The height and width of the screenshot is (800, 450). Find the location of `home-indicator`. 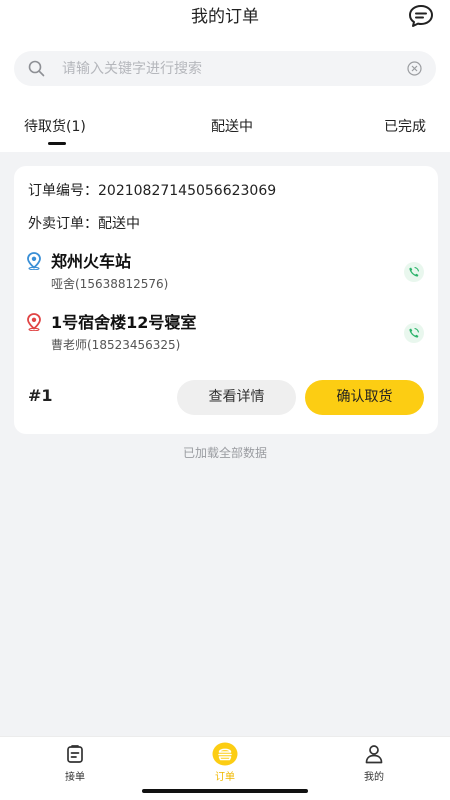

home-indicator is located at coordinates (225, 791).